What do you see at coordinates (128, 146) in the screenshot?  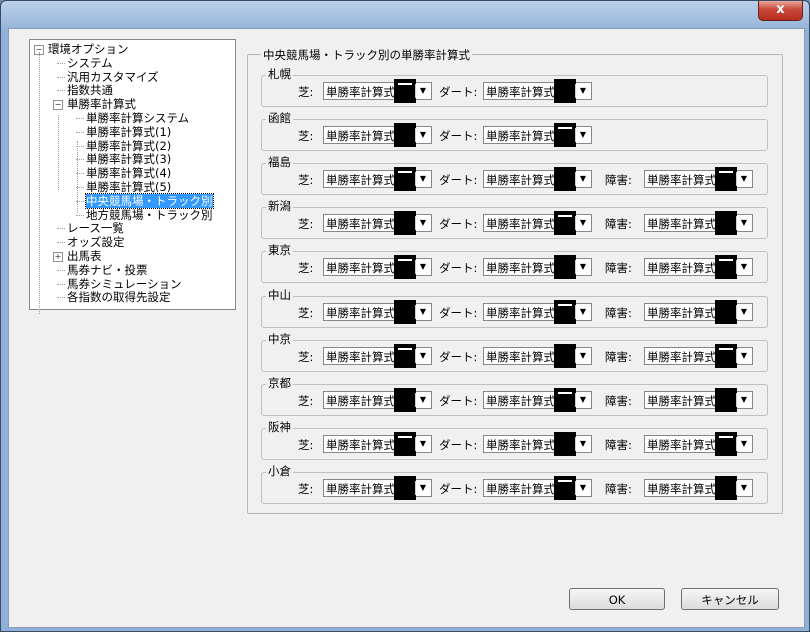 I see `tree-item: 単勝率計算式(2)` at bounding box center [128, 146].